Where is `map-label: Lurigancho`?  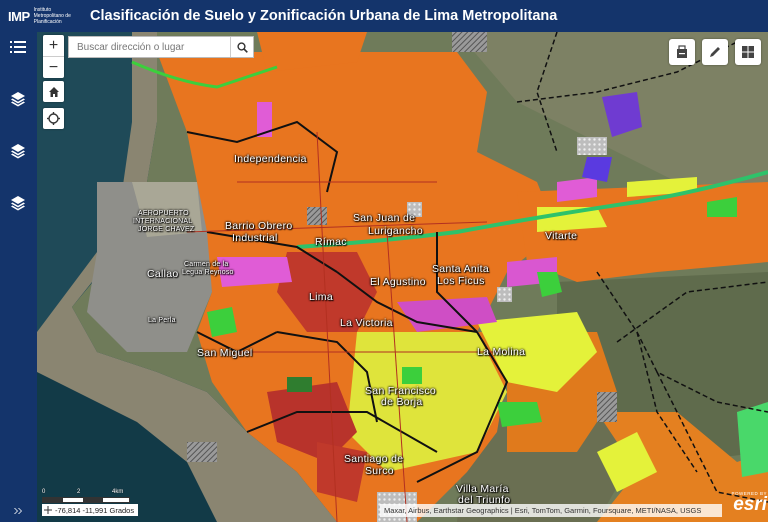 map-label: Lurigancho is located at coordinates (395, 231).